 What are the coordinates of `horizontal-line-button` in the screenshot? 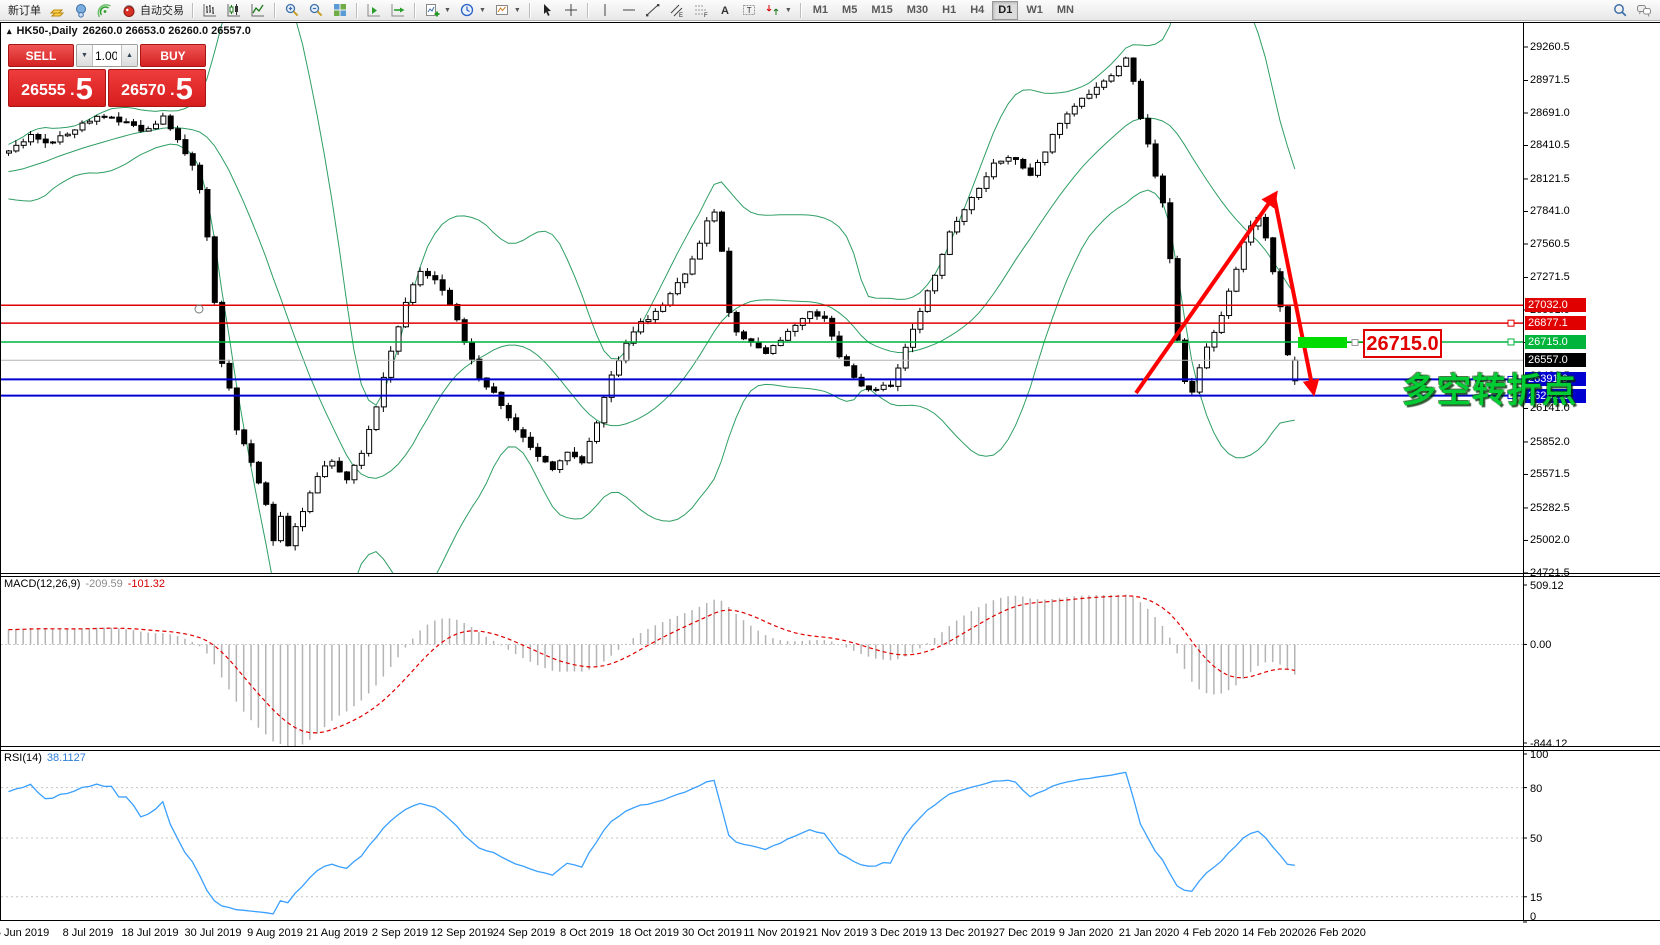 It's located at (629, 10).